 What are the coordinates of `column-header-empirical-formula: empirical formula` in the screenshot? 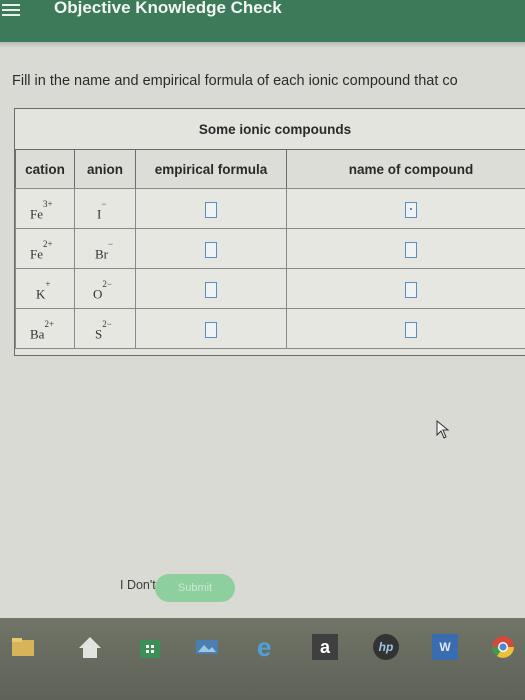 It's located at (211, 169).